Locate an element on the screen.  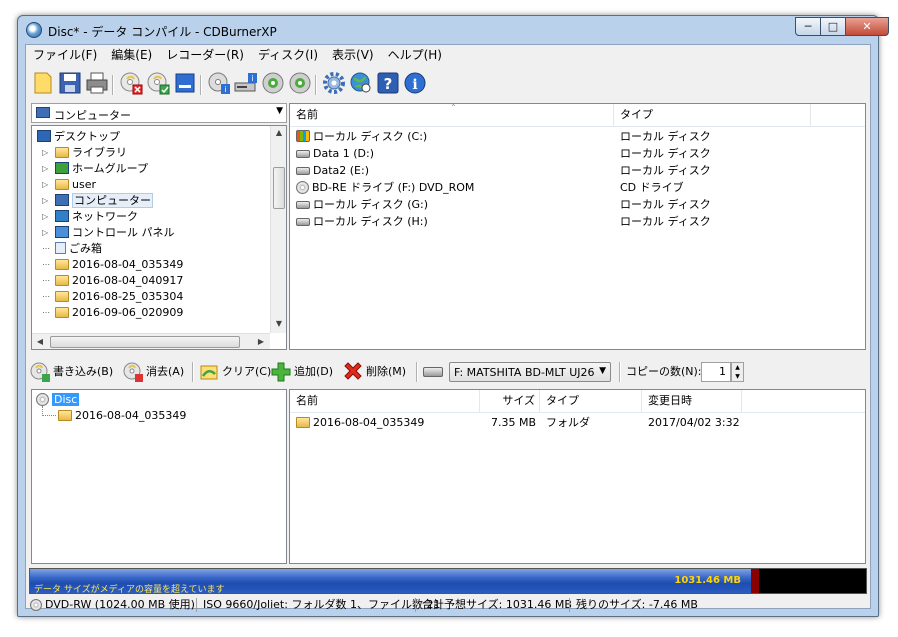
table-row: ローカル ディスク (C:) is located at coordinates (361, 136).